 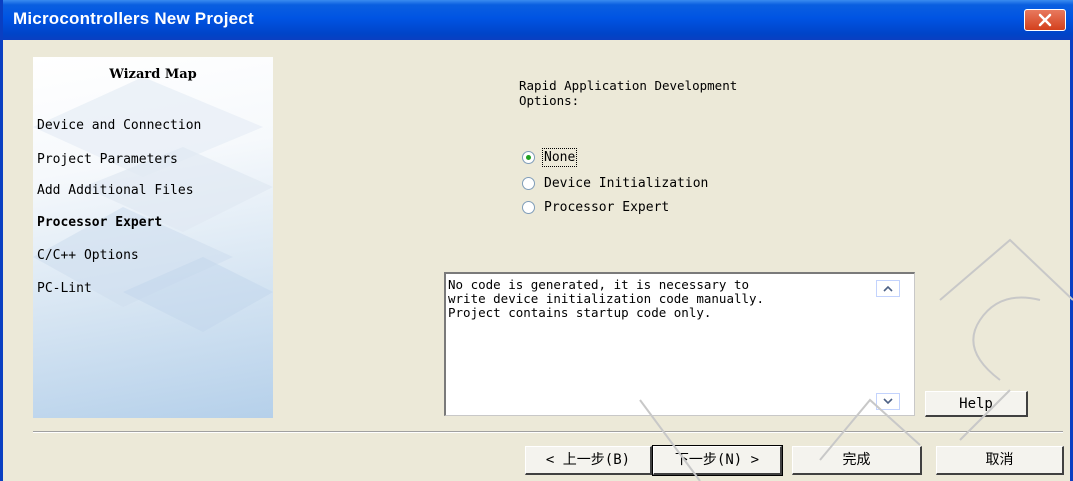 What do you see at coordinates (133, 18) in the screenshot?
I see `window-title: Microcontrollers New Project` at bounding box center [133, 18].